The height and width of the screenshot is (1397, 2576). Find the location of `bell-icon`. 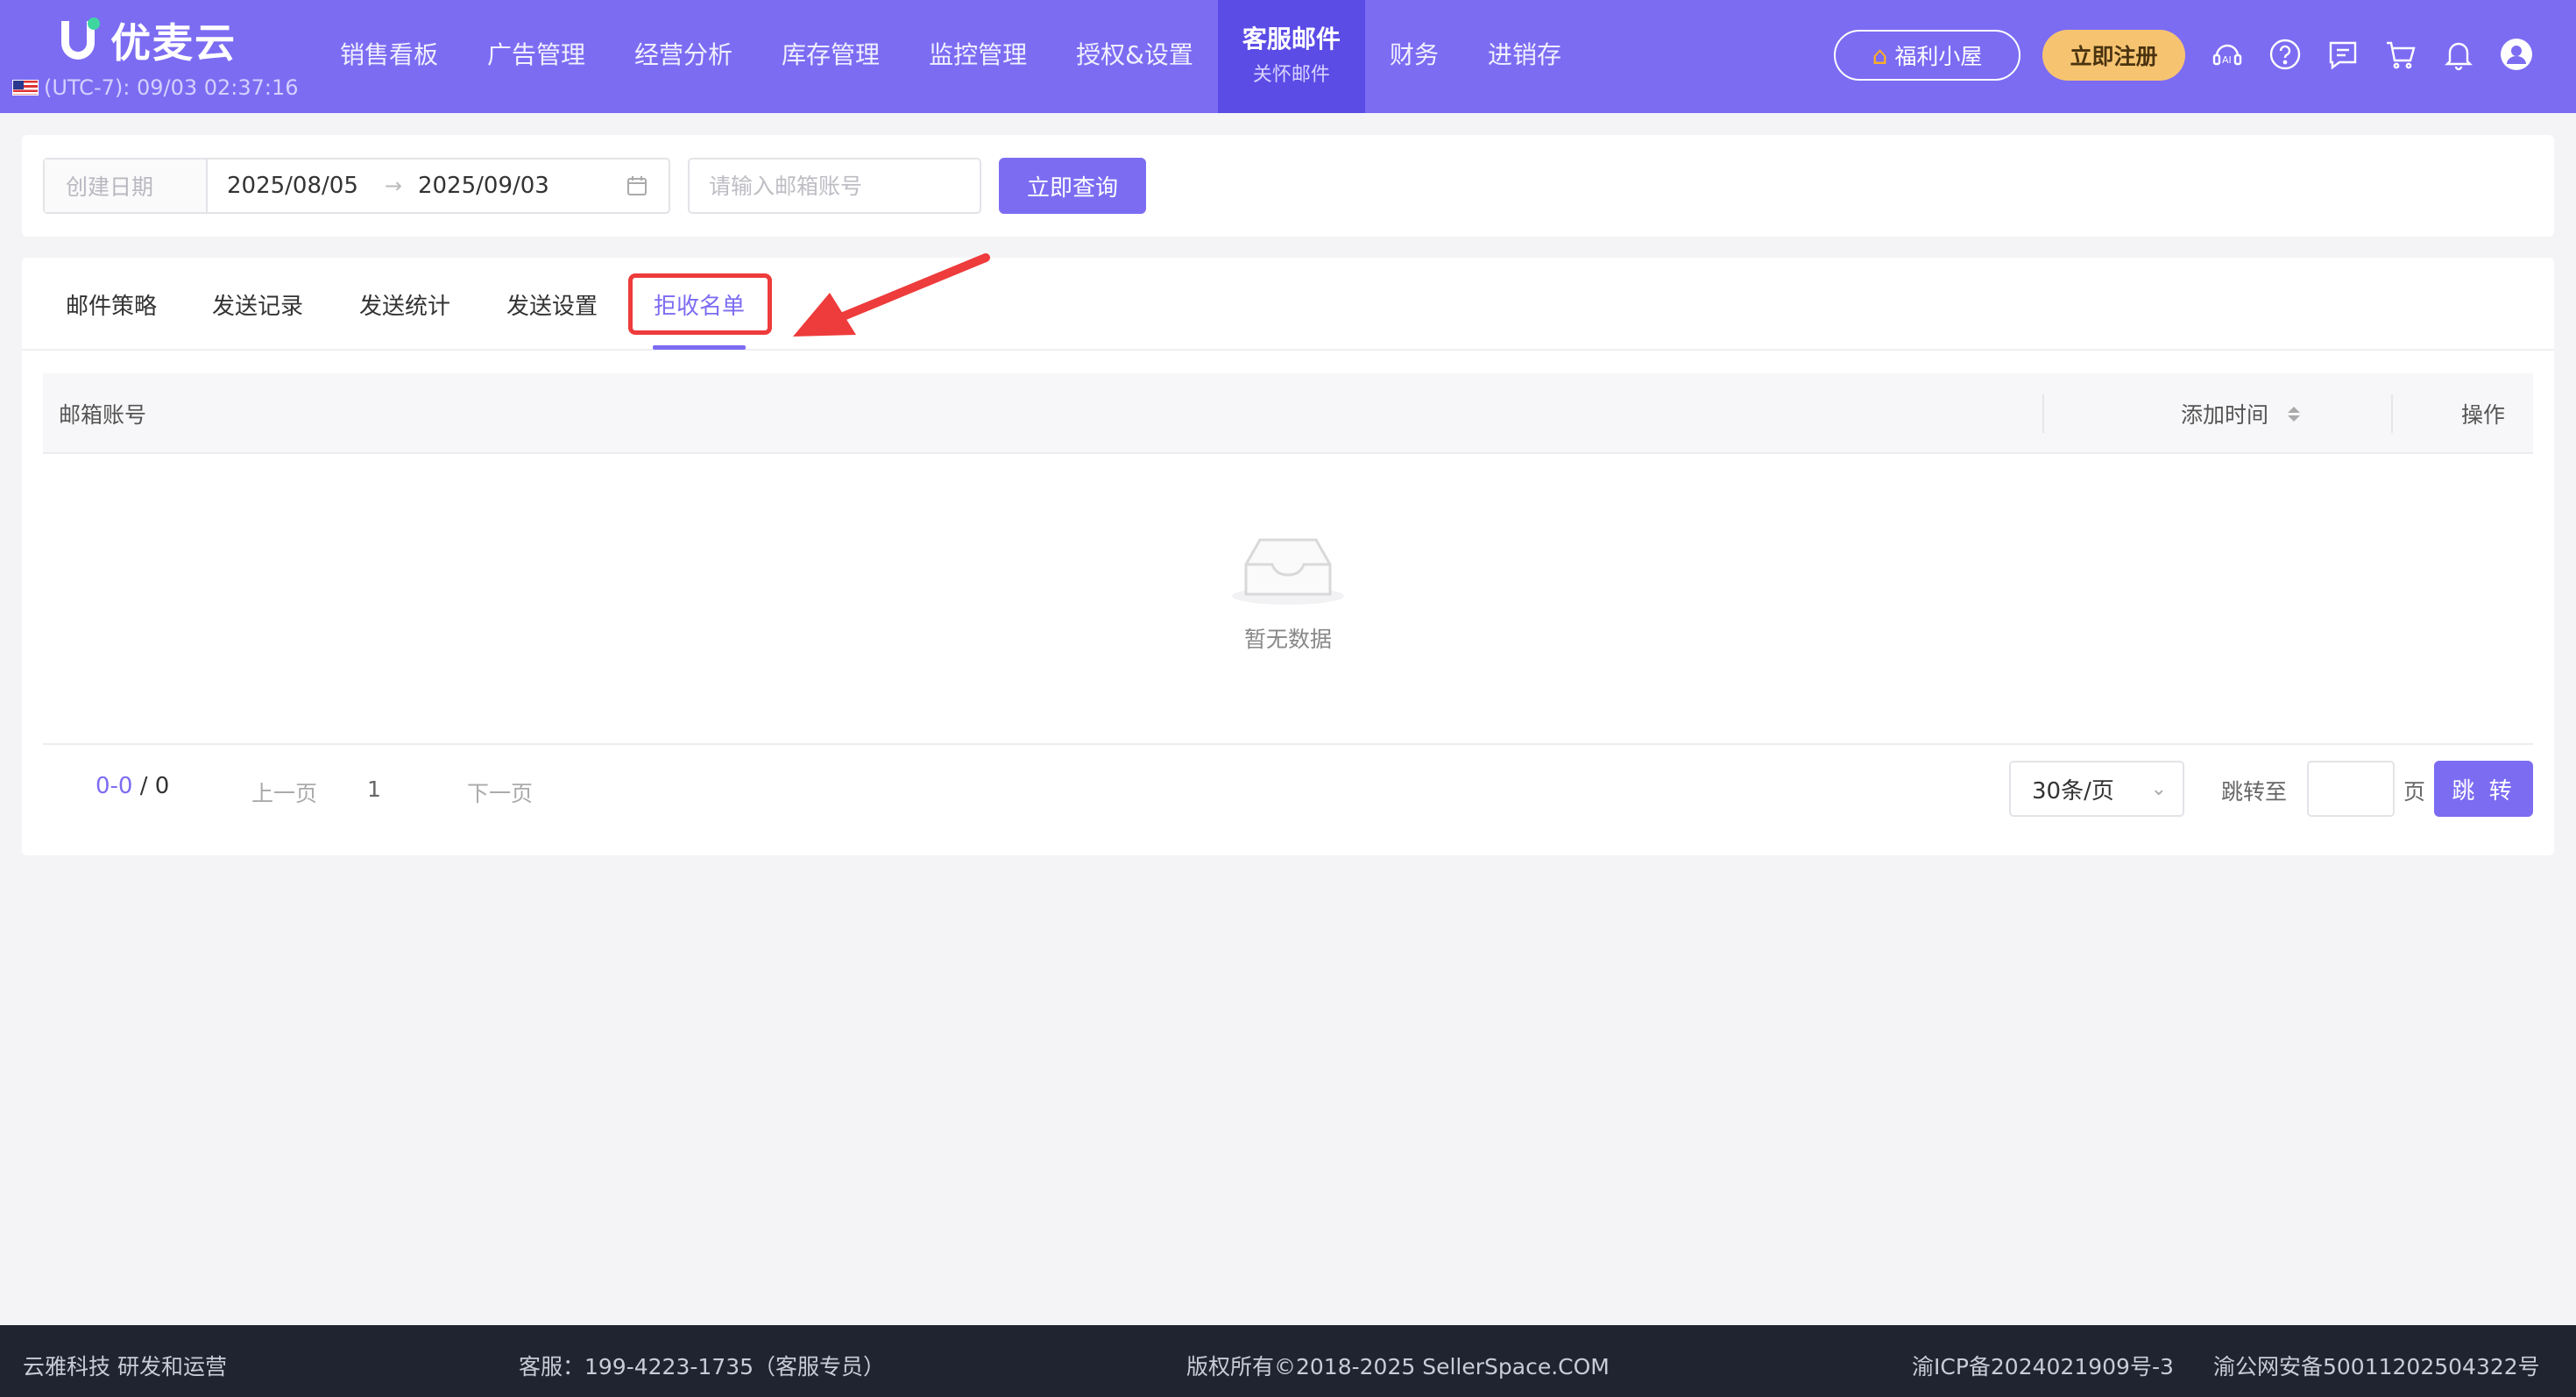

bell-icon is located at coordinates (2458, 55).